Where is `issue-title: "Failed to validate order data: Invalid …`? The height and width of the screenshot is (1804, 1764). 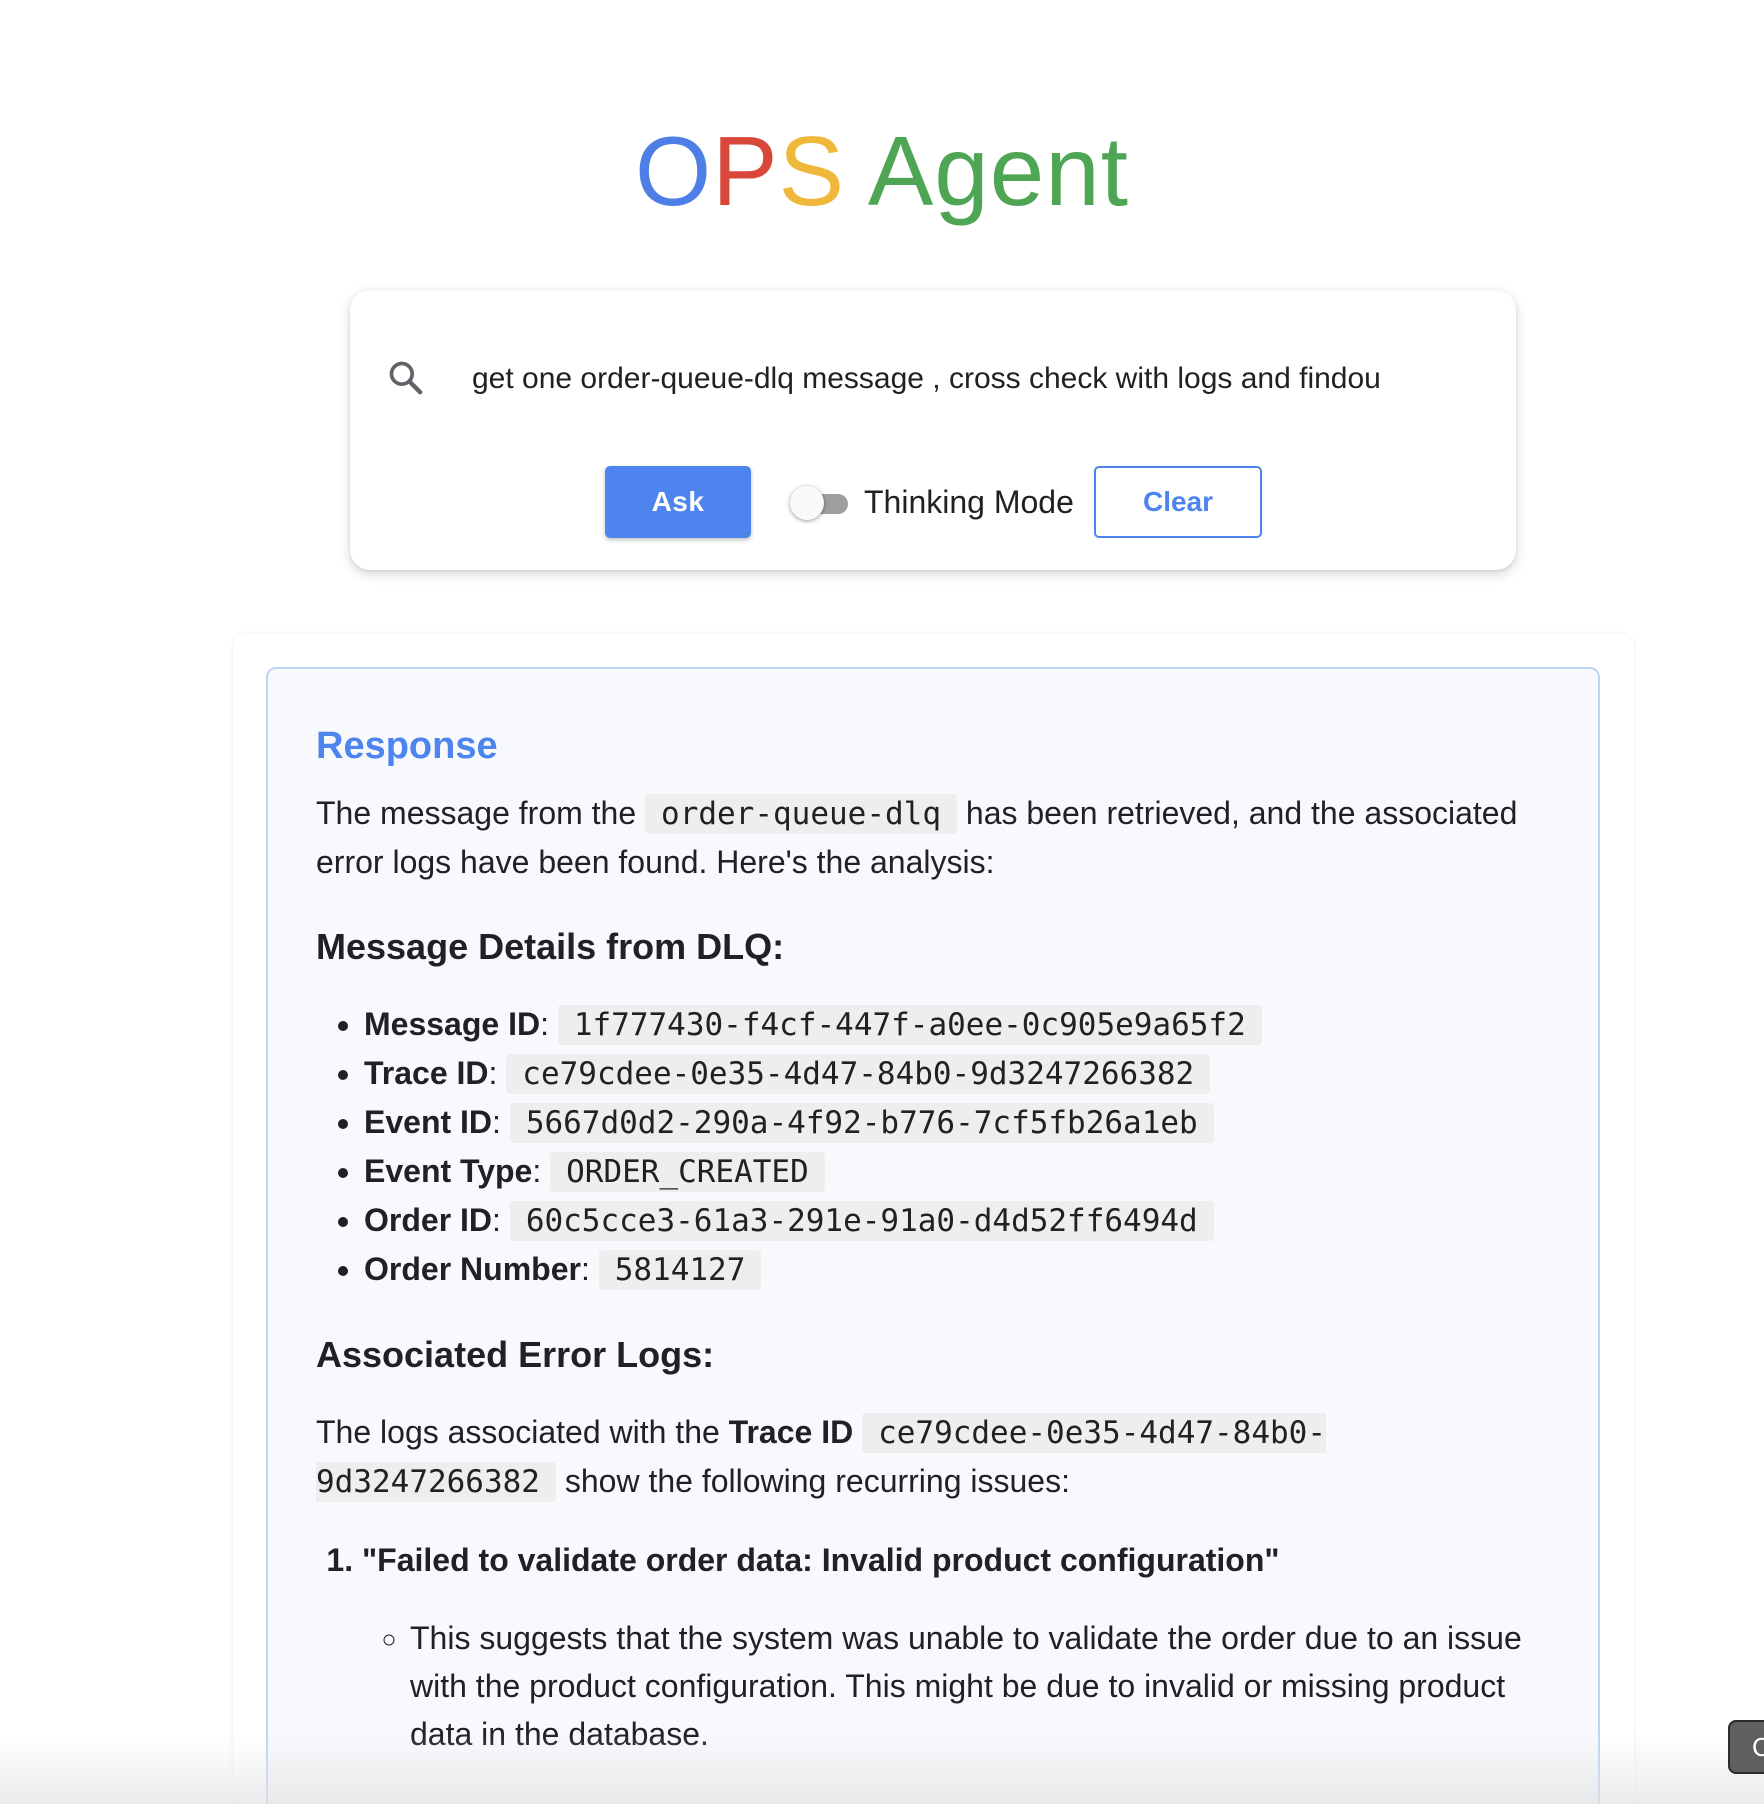 issue-title: "Failed to validate order data: Invalid … is located at coordinates (821, 1560).